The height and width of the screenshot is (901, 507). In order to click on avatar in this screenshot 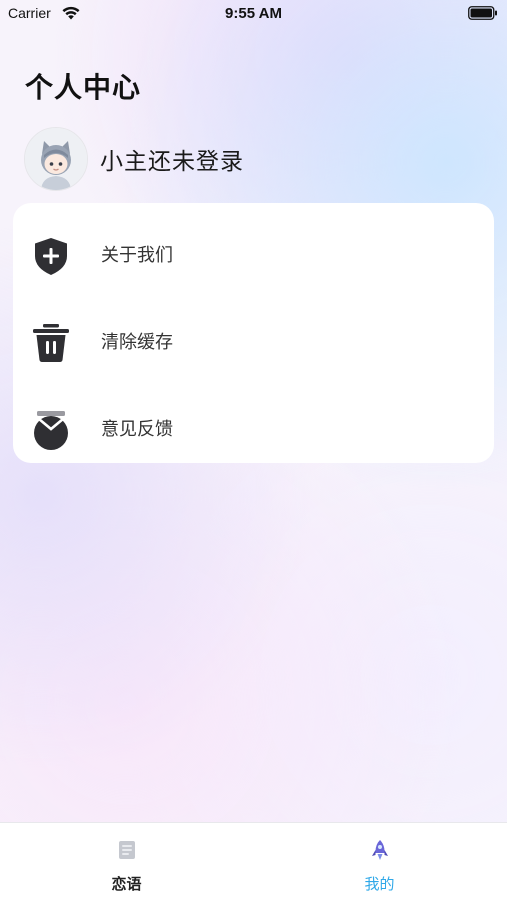, I will do `click(56, 159)`.